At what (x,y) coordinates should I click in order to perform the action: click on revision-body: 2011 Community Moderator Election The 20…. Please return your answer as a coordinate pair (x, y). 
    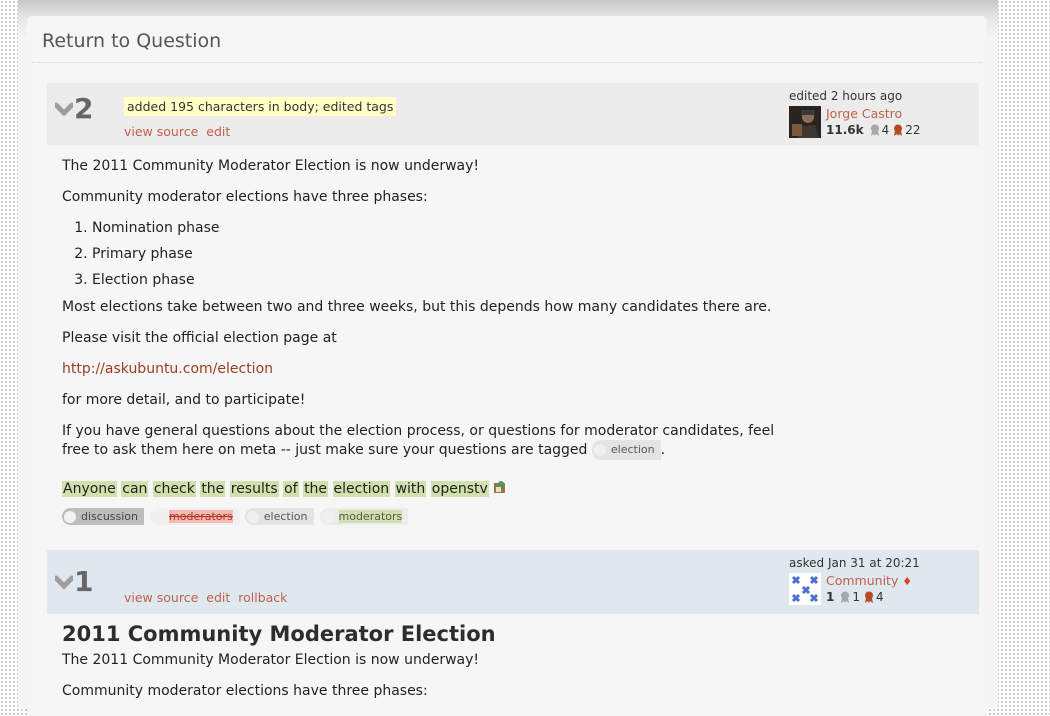
    Looking at the image, I should click on (279, 667).